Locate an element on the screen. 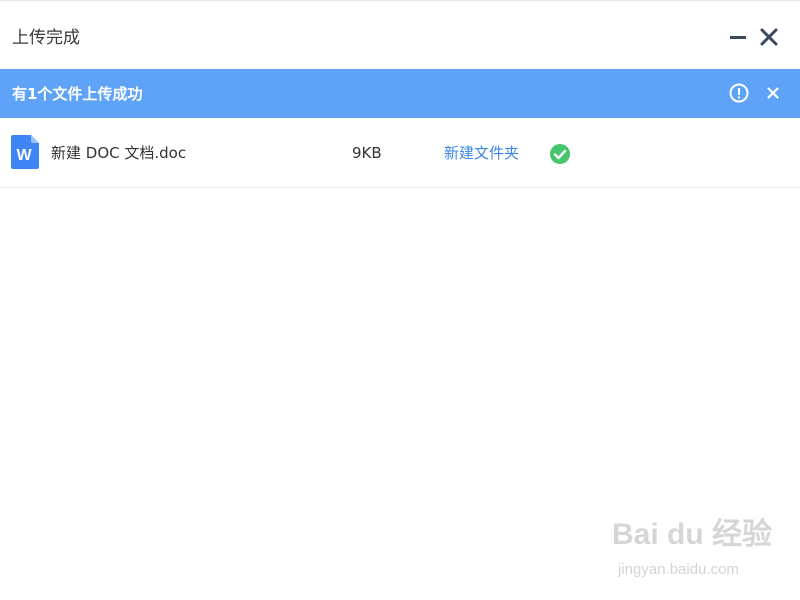 The height and width of the screenshot is (600, 800). exclamation-circle-icon is located at coordinates (739, 93).